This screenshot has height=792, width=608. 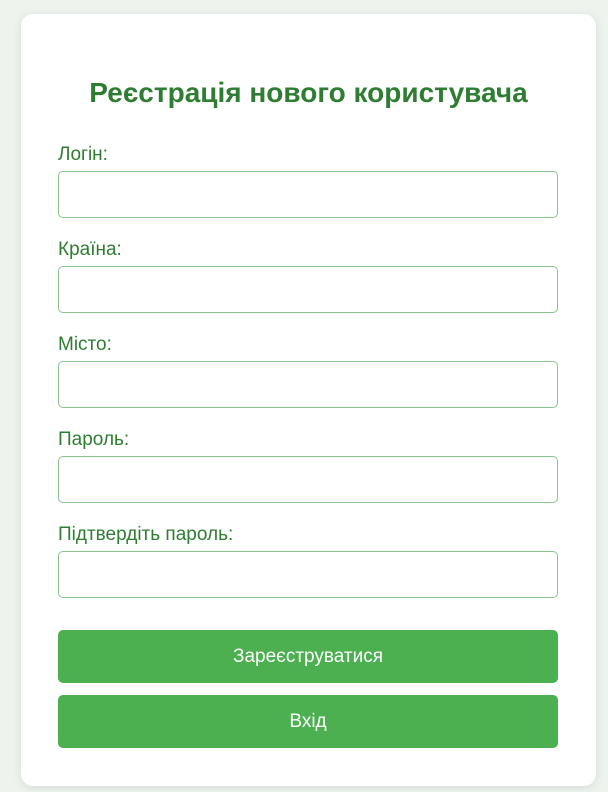 What do you see at coordinates (146, 534) in the screenshot?
I see `confirm-password-label: Підтвердіть пароль:` at bounding box center [146, 534].